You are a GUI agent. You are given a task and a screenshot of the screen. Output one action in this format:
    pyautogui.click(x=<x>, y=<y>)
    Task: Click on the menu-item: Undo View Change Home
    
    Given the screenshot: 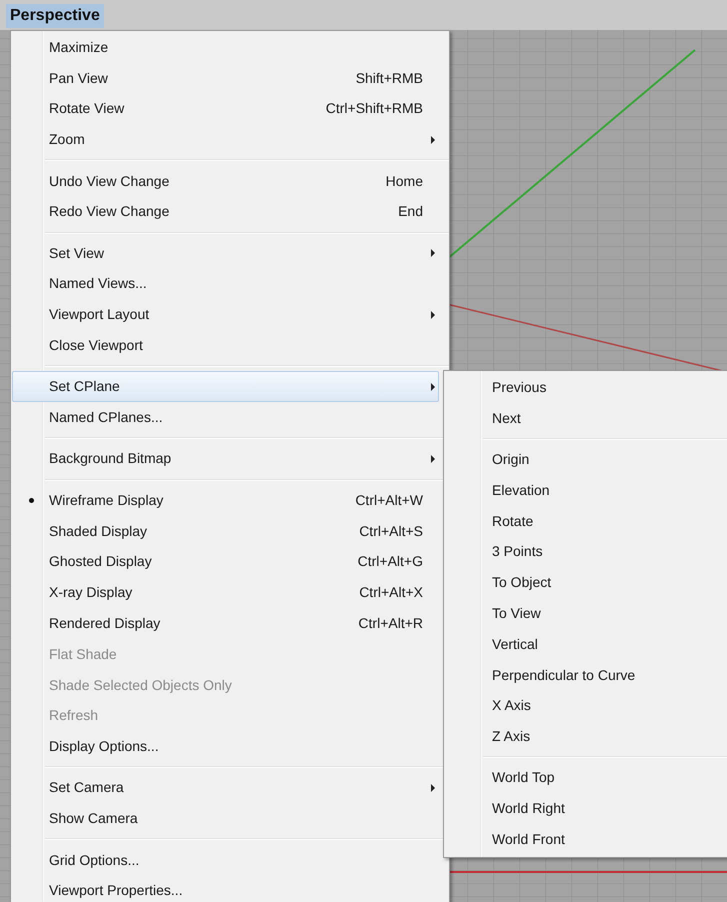 What is the action you would take?
    pyautogui.click(x=230, y=181)
    